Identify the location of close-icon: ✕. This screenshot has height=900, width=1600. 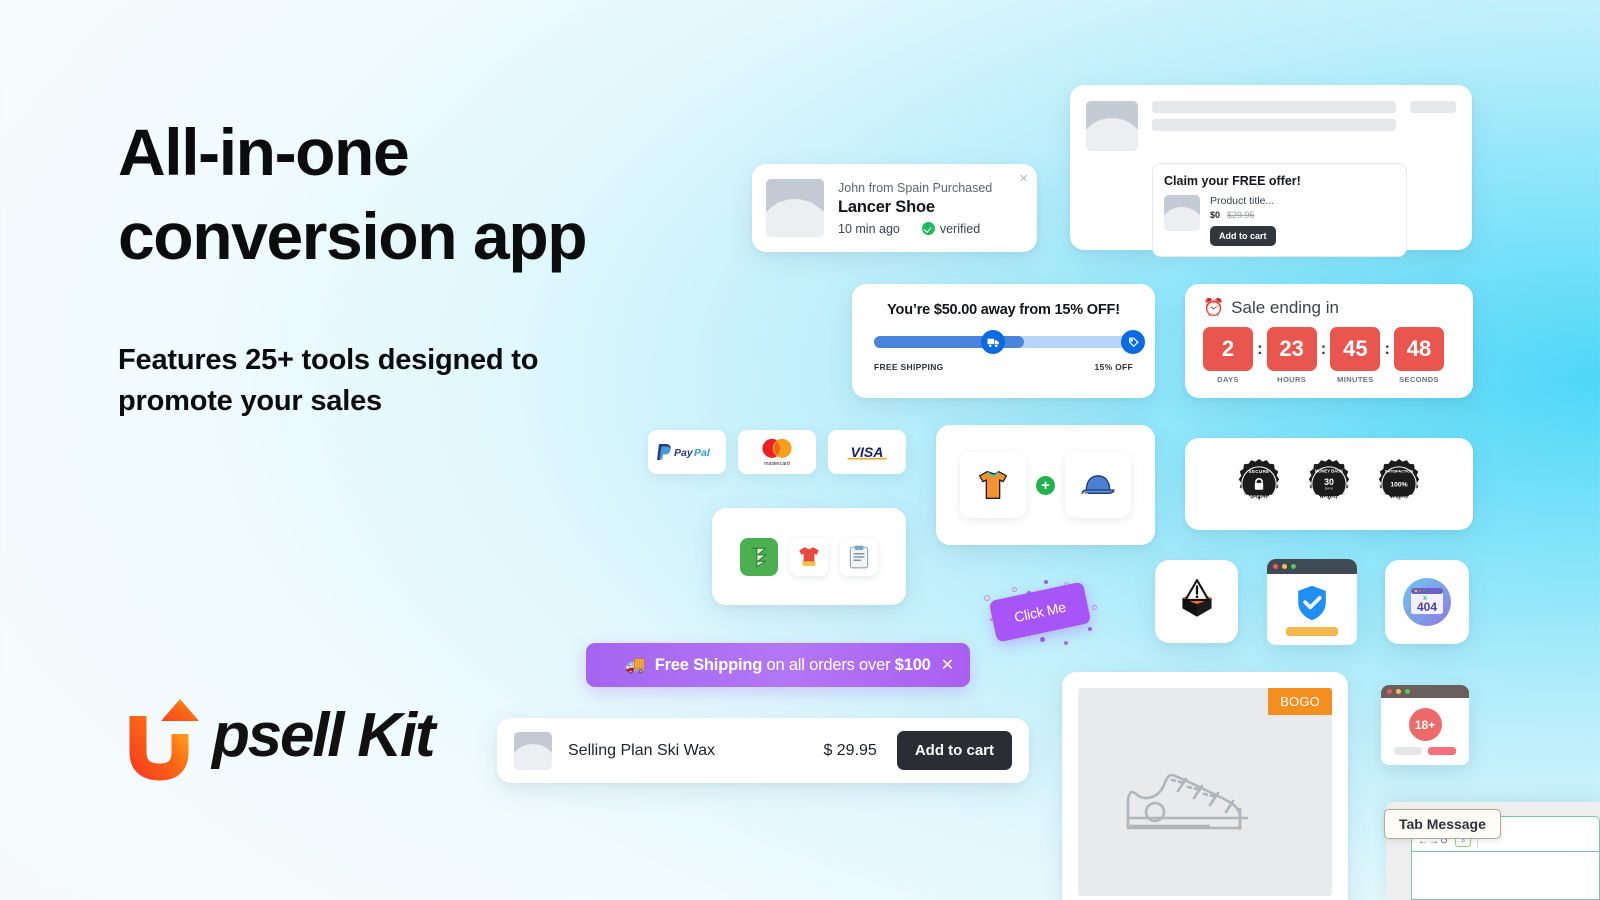
(947, 665).